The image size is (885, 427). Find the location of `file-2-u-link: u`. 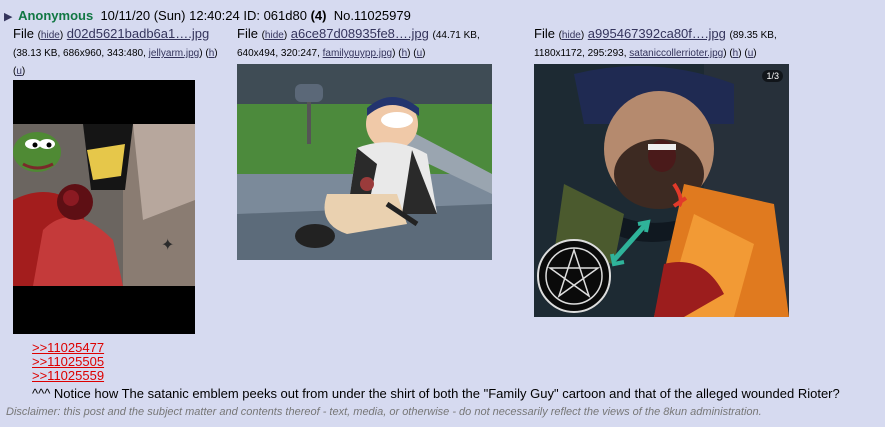

file-2-u-link: u is located at coordinates (420, 53).